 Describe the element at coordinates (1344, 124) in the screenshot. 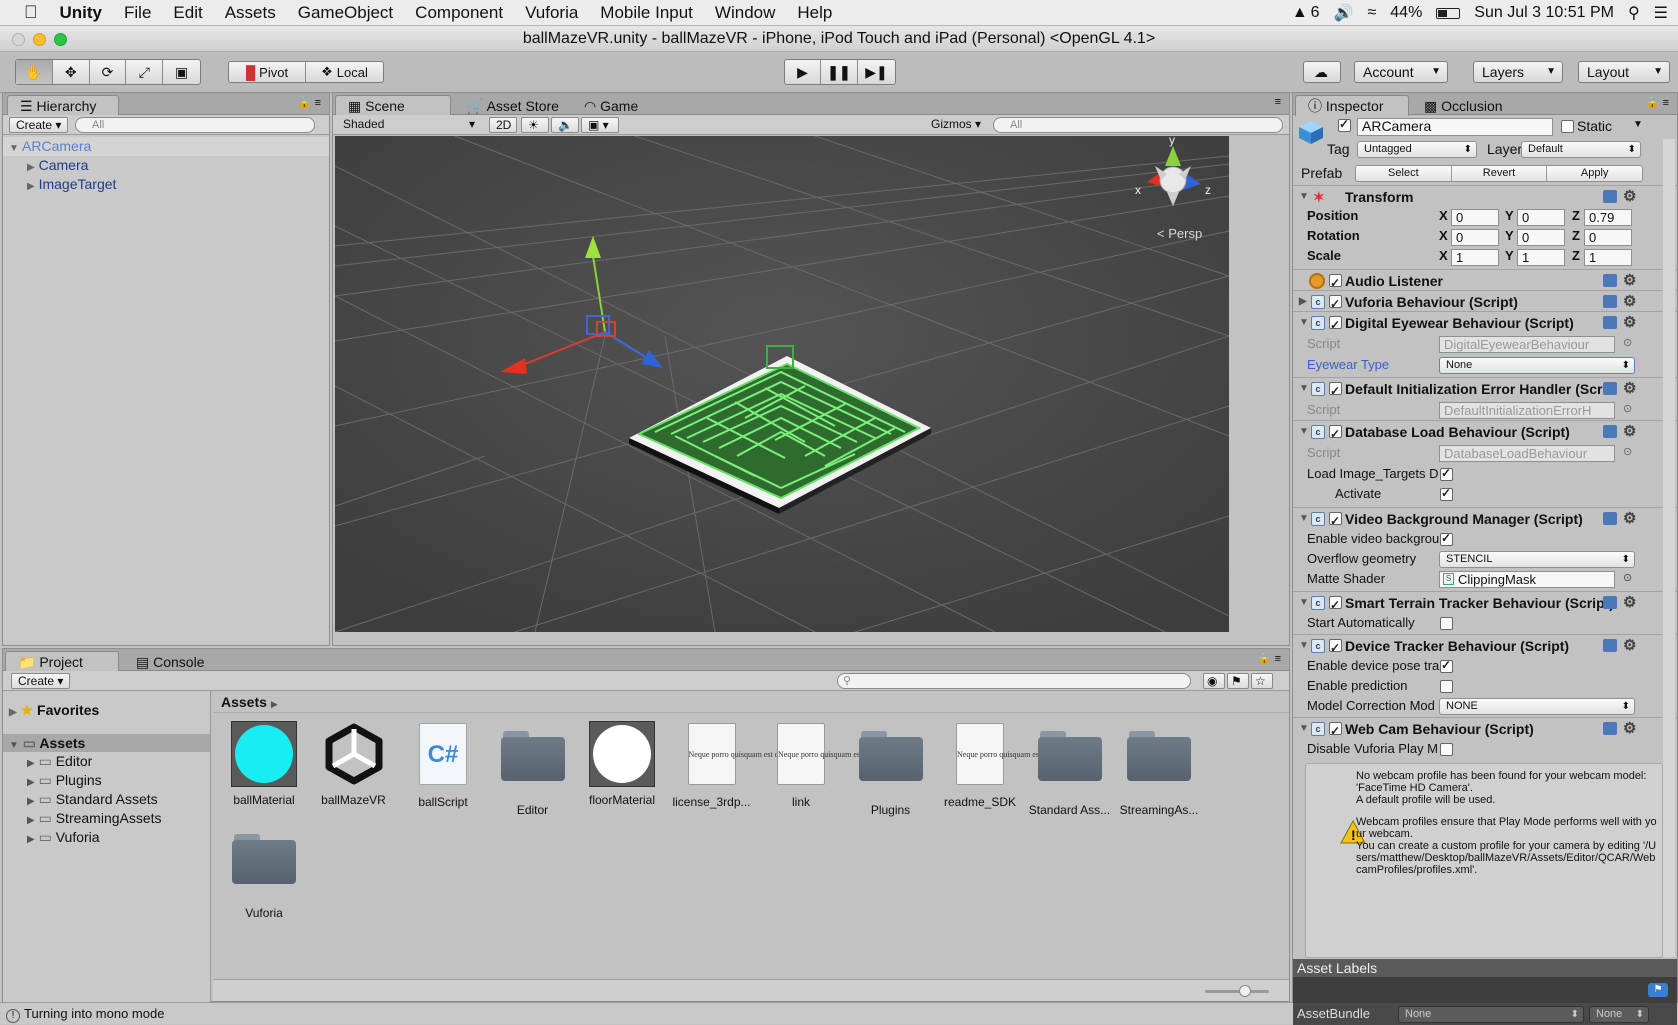

I see `active-checkbox` at that location.